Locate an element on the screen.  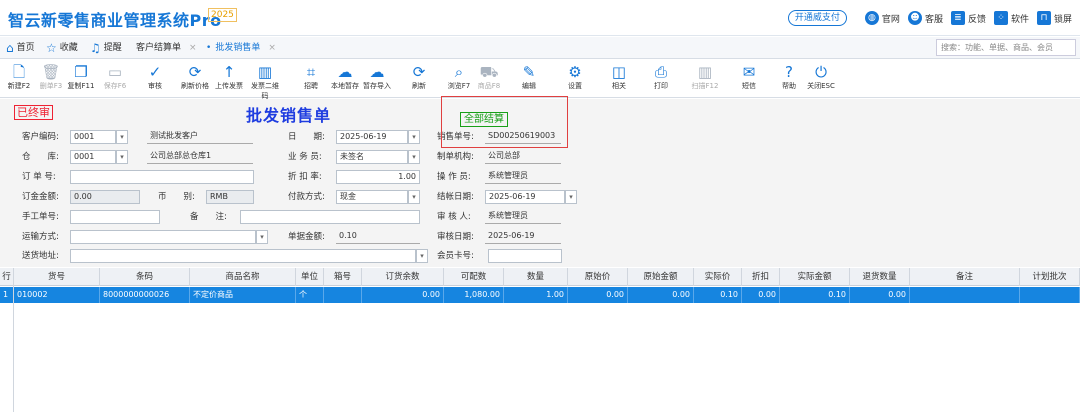
column-header: 商品名称 is located at coordinates (243, 277).